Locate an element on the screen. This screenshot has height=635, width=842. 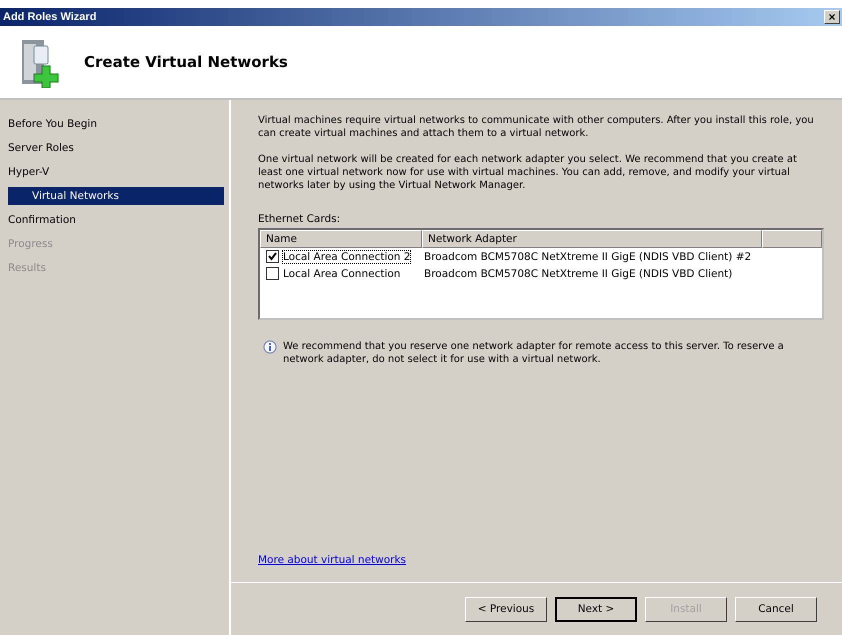
help-link: More about virtual networks is located at coordinates (332, 560).